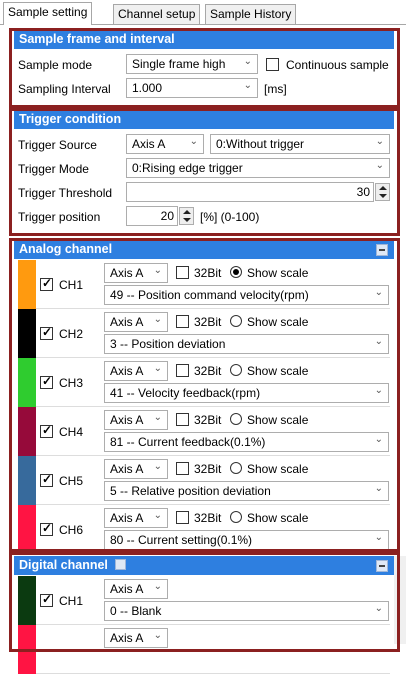  What do you see at coordinates (246, 442) in the screenshot?
I see `channel-signal-select: 81 -- Current feedback(0.1%) ⌄` at bounding box center [246, 442].